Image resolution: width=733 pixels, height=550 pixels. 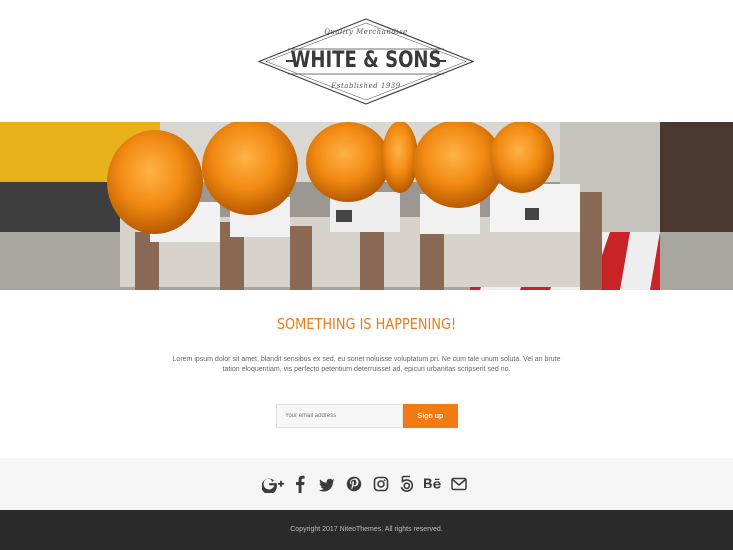 I want to click on facebook-icon, so click(x=300, y=484).